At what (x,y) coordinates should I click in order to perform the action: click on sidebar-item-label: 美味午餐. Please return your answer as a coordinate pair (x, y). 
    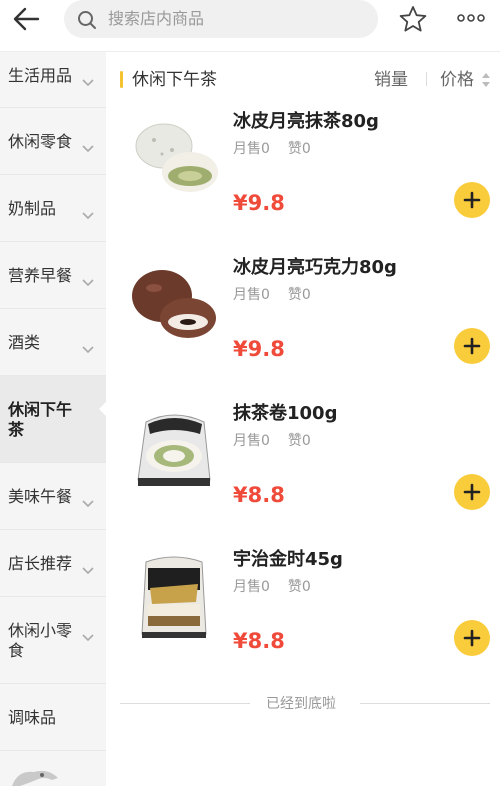
    Looking at the image, I should click on (40, 496).